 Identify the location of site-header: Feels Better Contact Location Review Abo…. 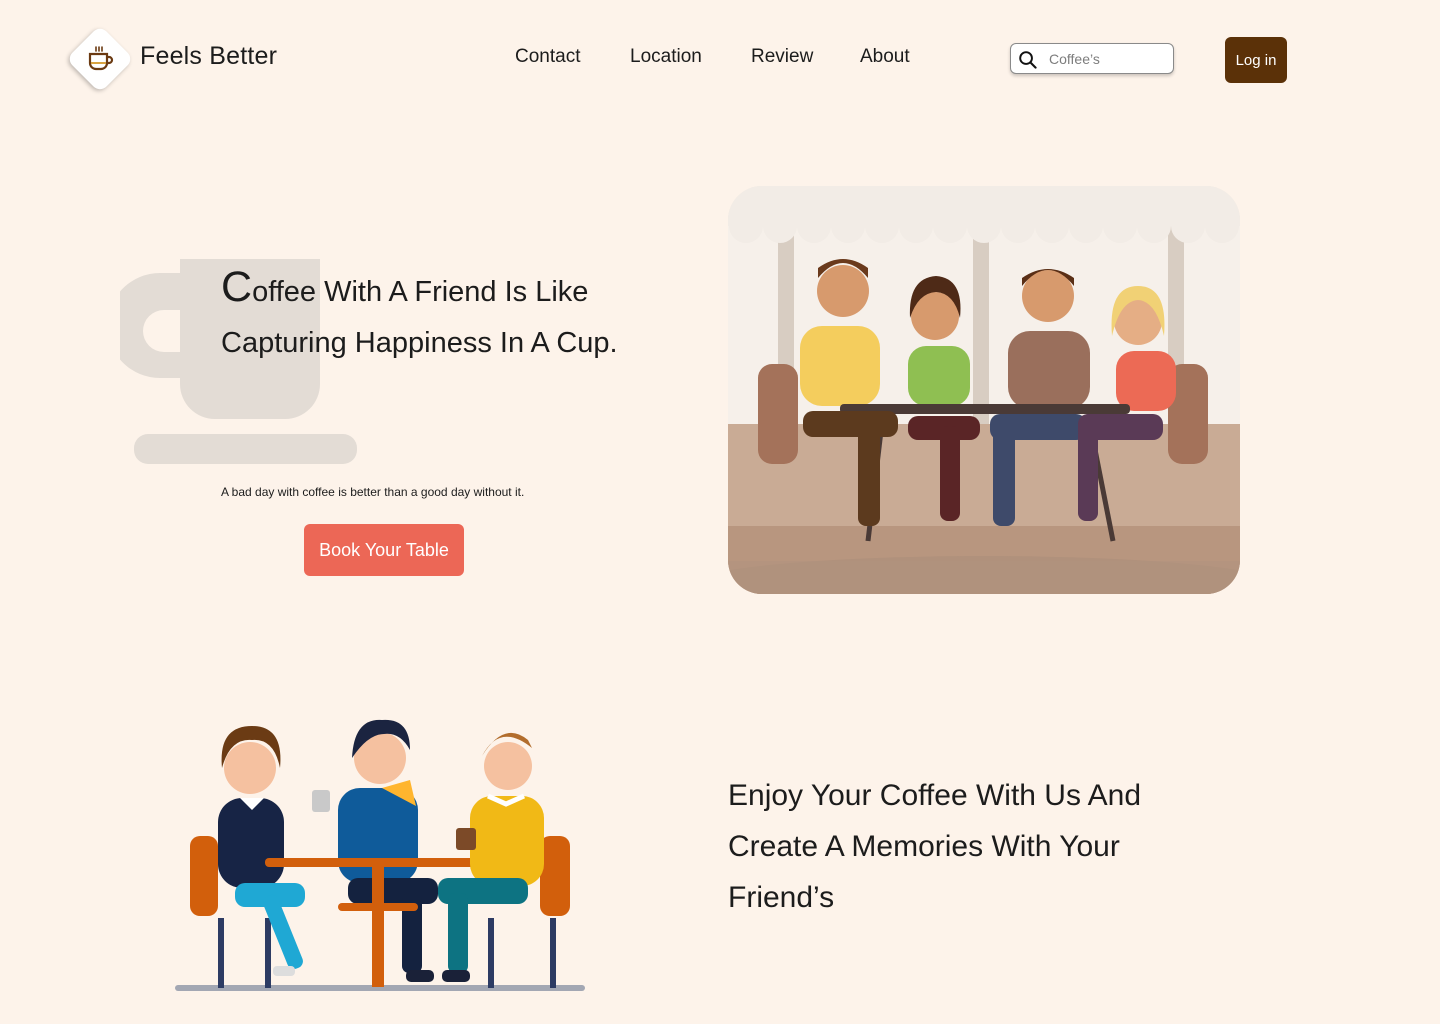
(720, 60).